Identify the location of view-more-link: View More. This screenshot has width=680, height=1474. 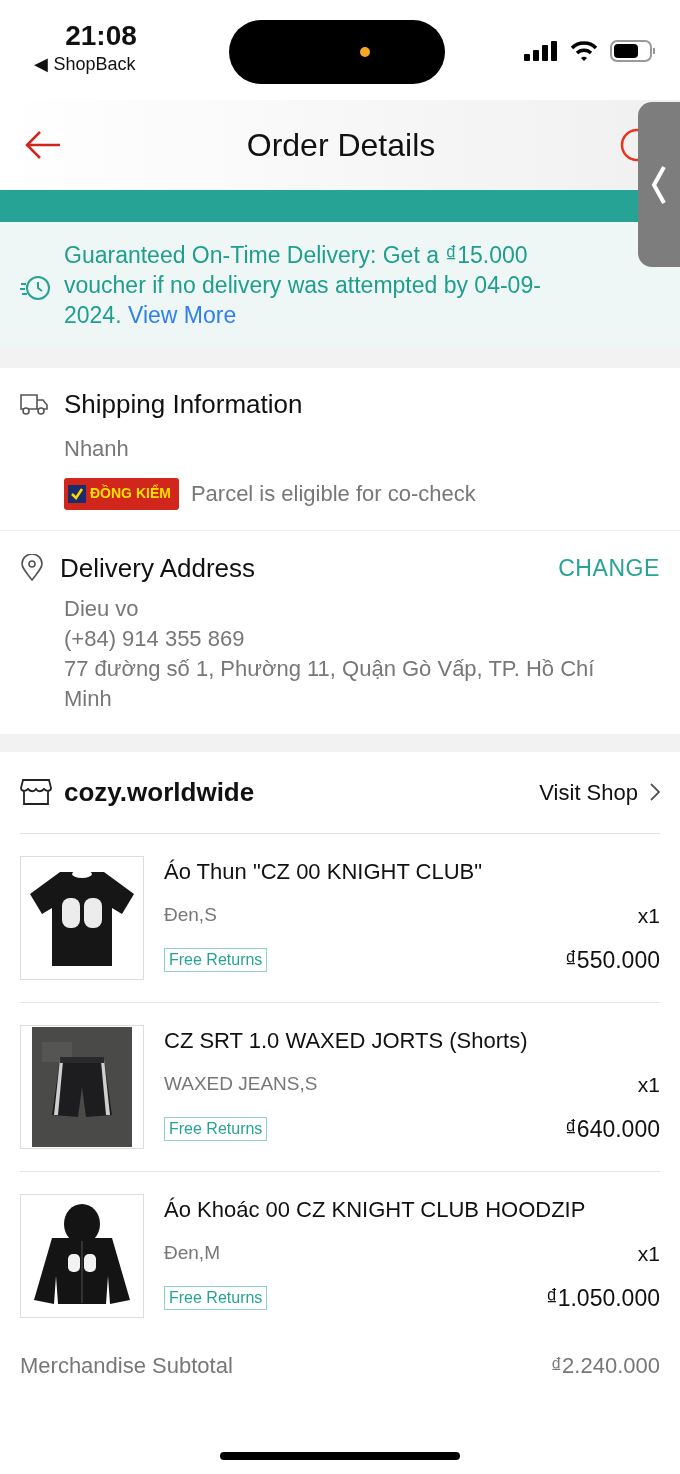
(182, 315).